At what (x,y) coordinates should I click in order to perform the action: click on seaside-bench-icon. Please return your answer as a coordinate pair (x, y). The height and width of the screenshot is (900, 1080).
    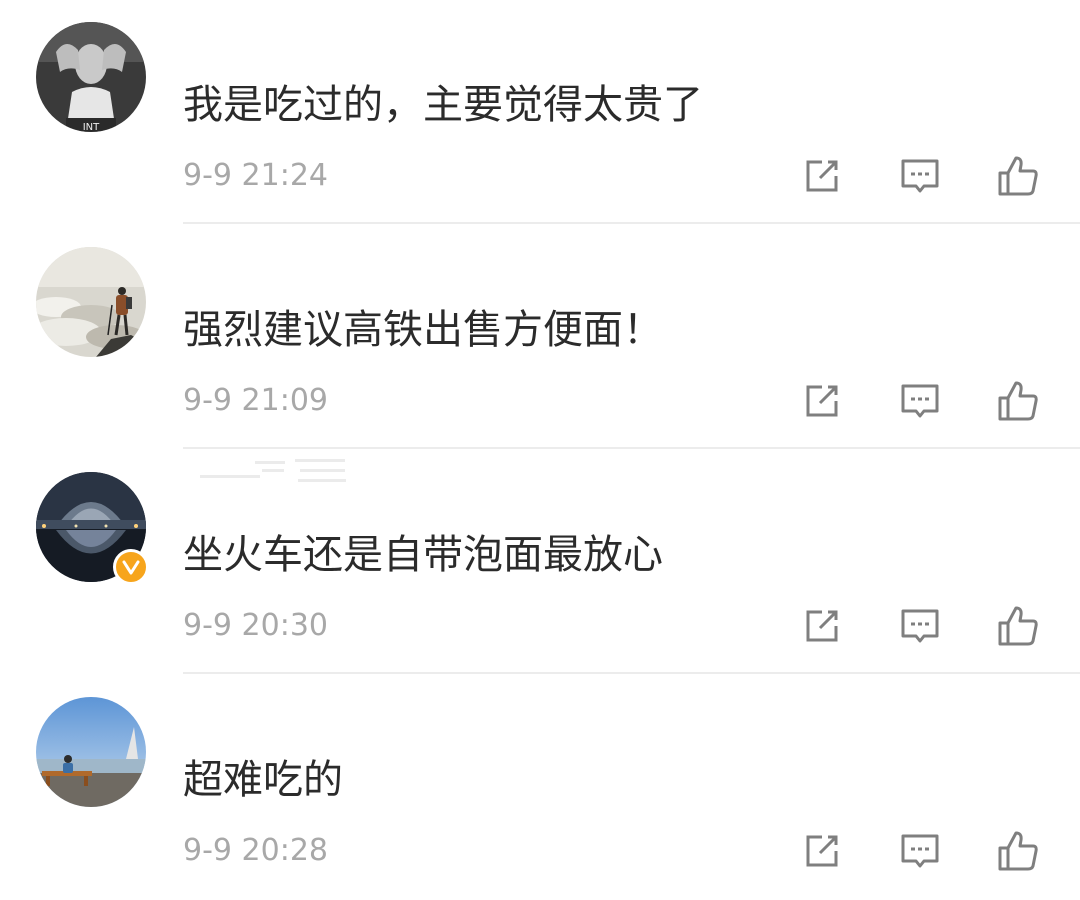
    Looking at the image, I should click on (91, 752).